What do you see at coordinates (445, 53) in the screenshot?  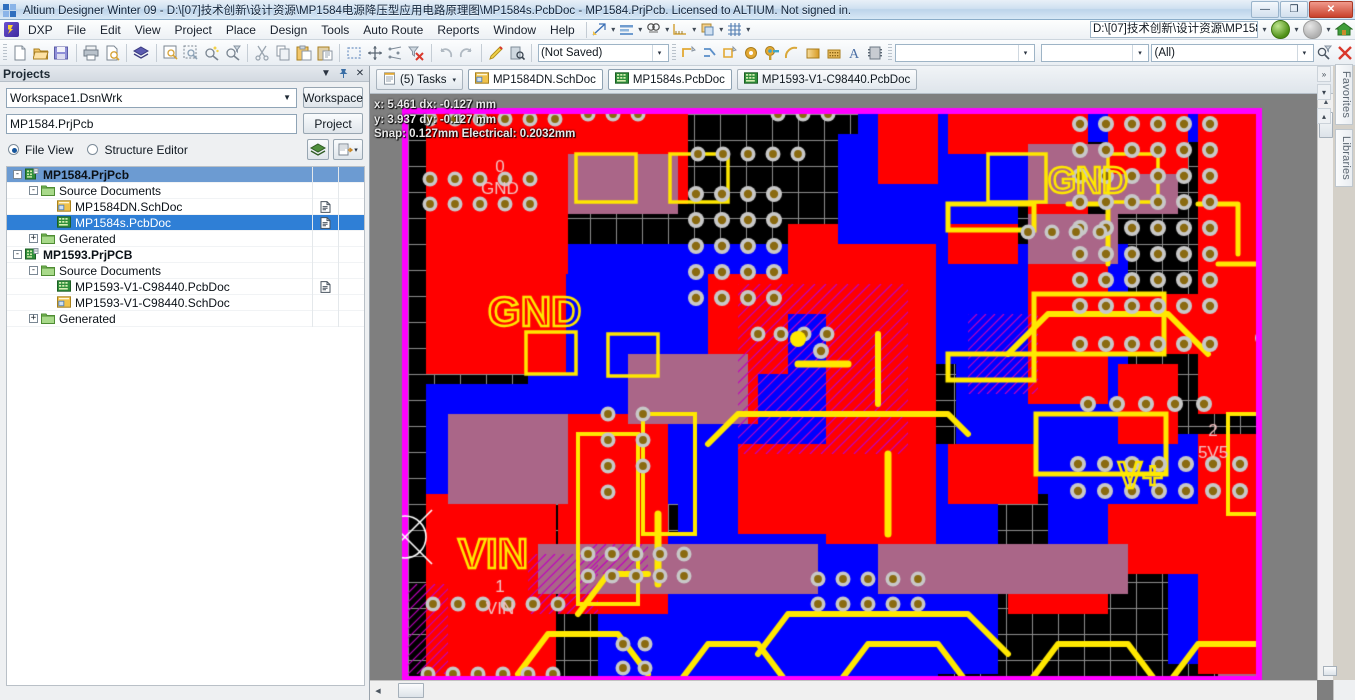 I see `undo-icon` at bounding box center [445, 53].